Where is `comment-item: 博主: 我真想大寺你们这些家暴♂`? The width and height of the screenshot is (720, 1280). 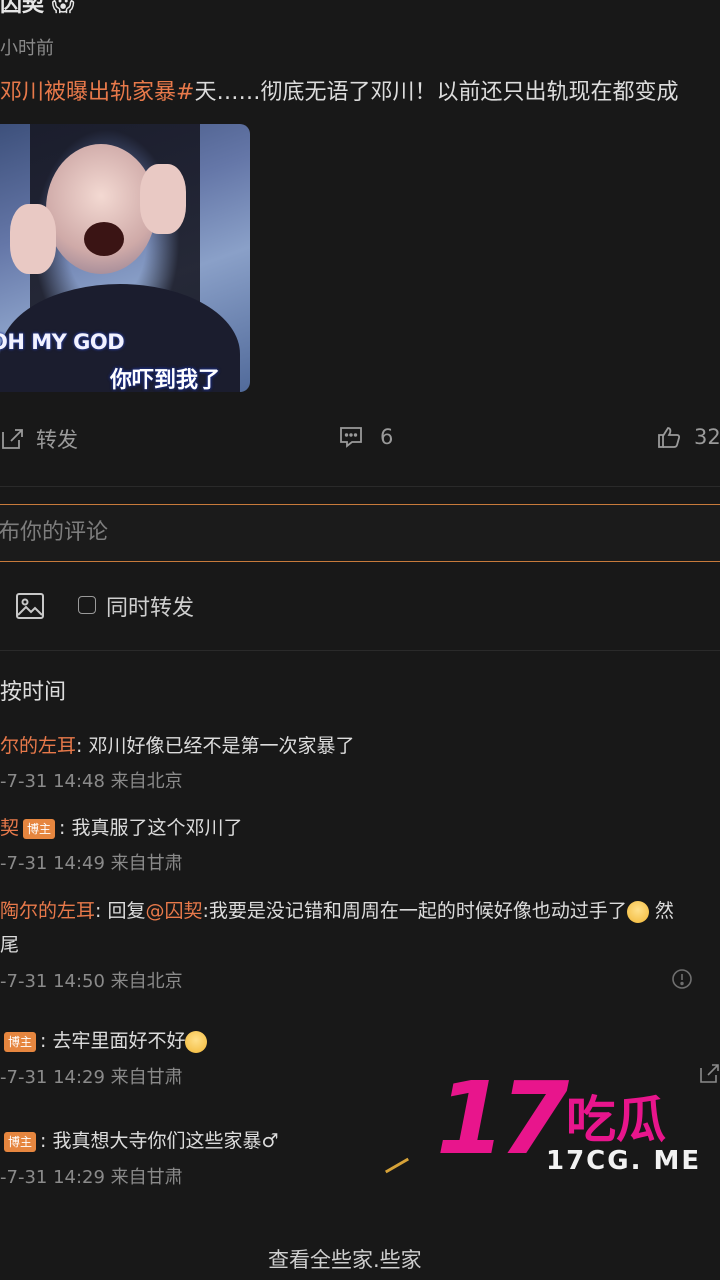 comment-item: 博主: 我真想大寺你们这些家暴♂ is located at coordinates (139, 1139).